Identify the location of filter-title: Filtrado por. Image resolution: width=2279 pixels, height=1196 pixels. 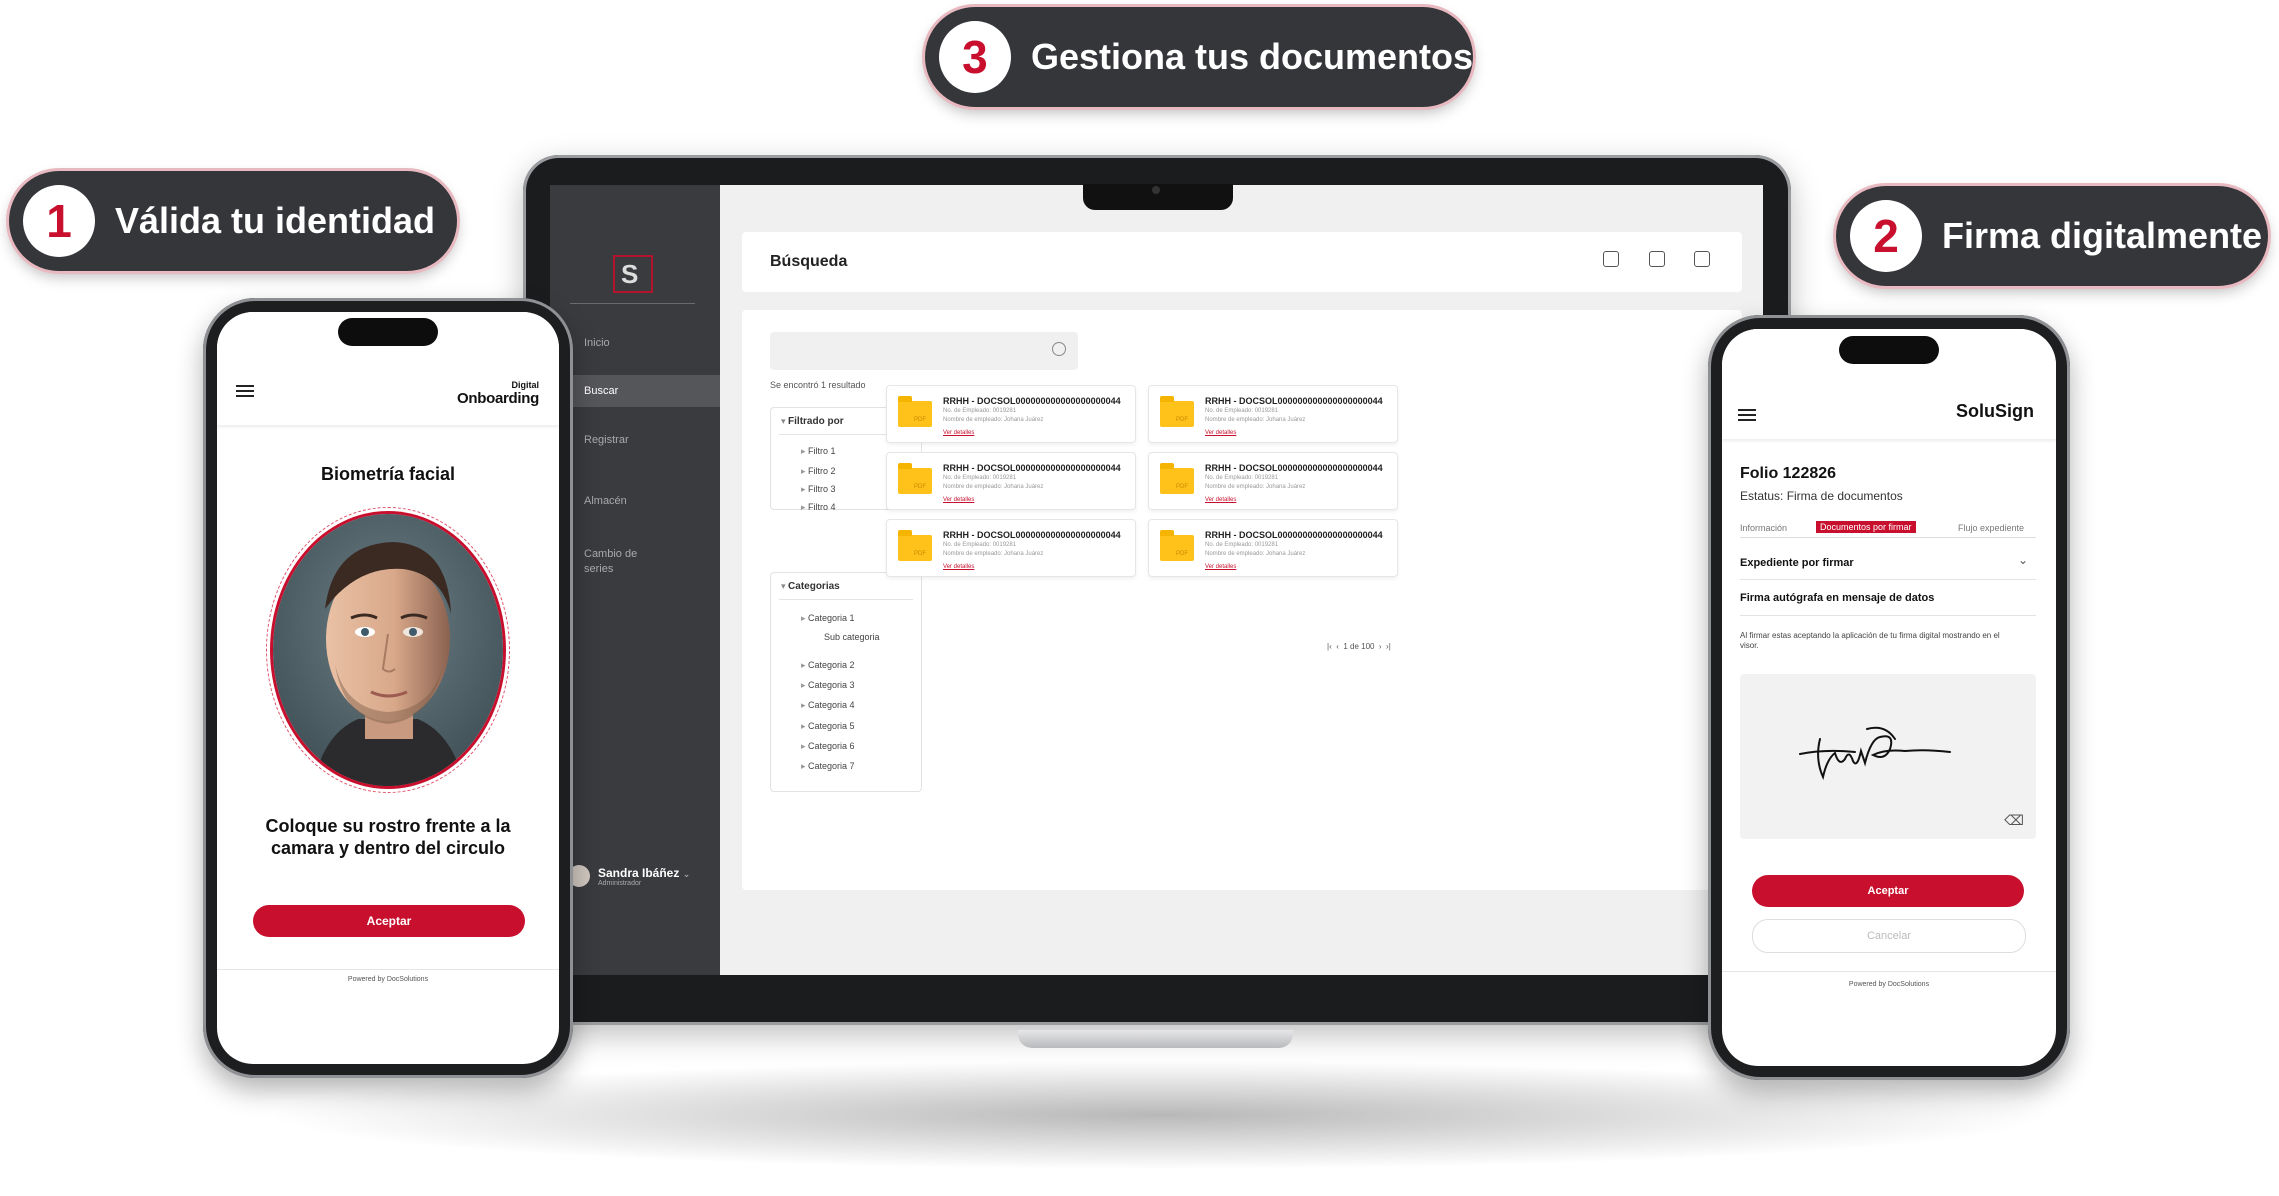
(812, 421).